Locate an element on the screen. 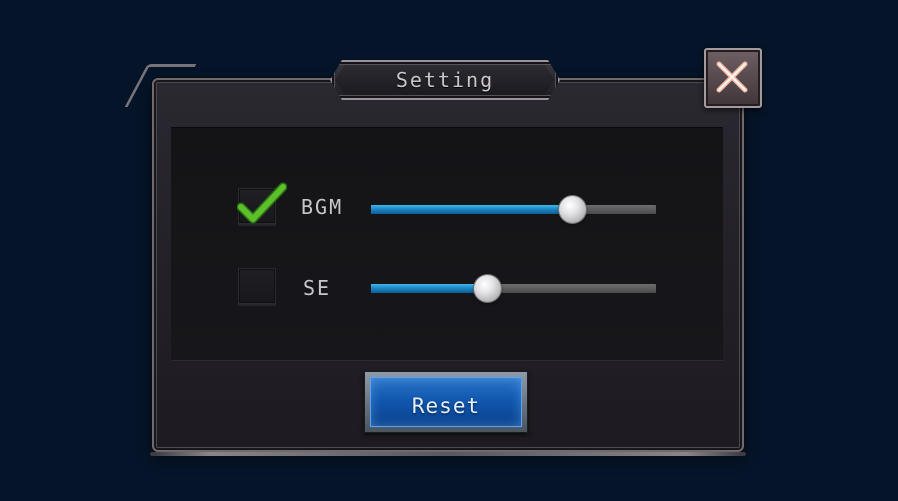  bgm-label: BGM is located at coordinates (322, 207).